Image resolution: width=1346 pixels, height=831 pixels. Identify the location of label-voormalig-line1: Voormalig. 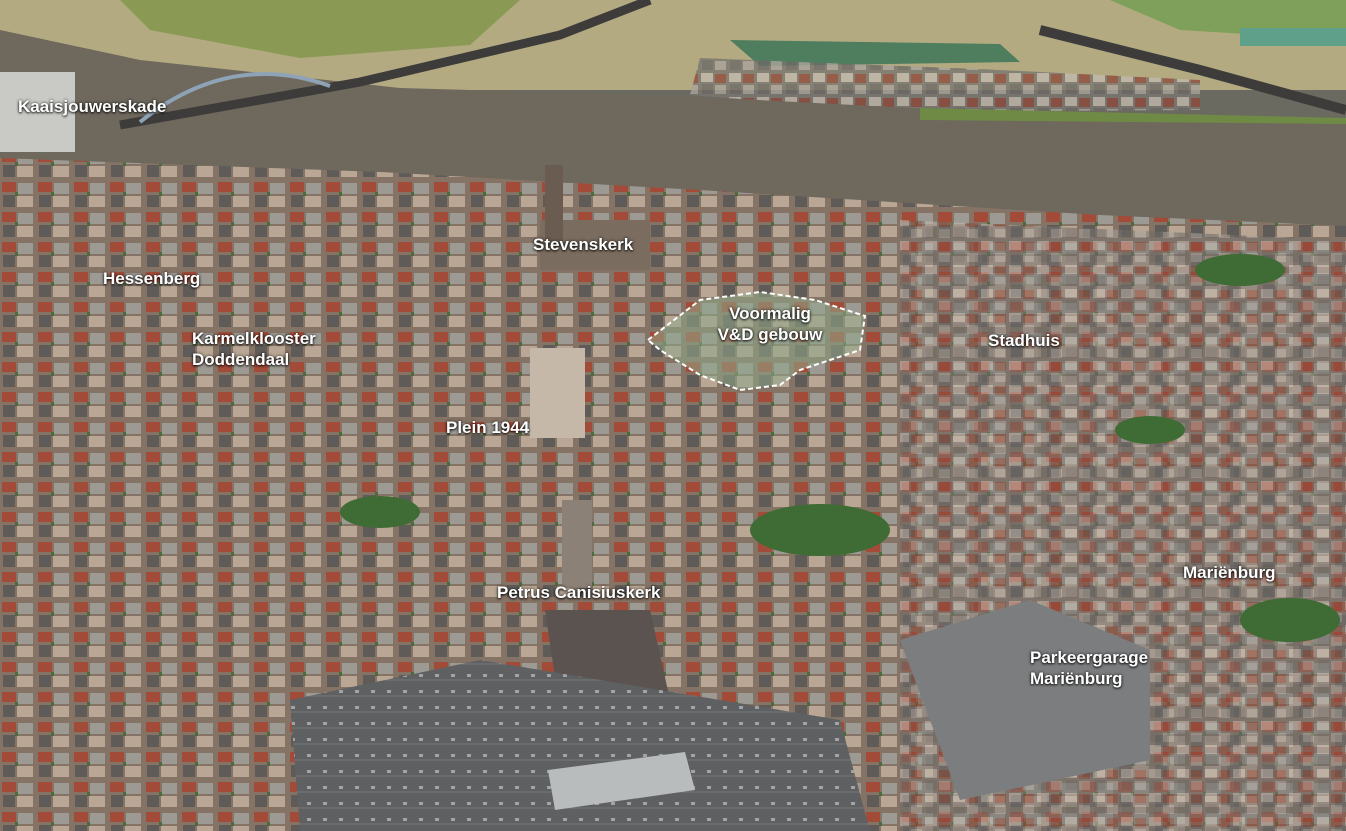
(770, 313).